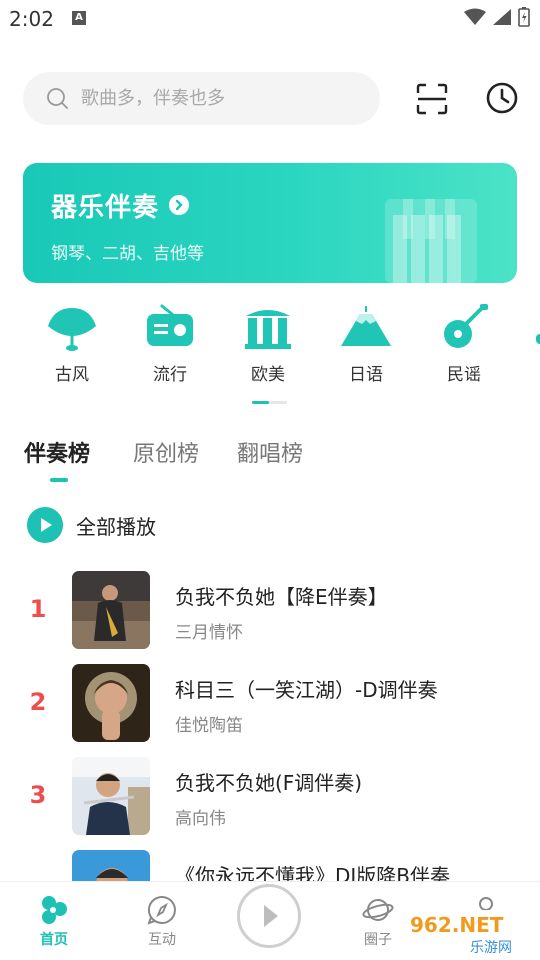  What do you see at coordinates (524, 17) in the screenshot?
I see `battery-icon` at bounding box center [524, 17].